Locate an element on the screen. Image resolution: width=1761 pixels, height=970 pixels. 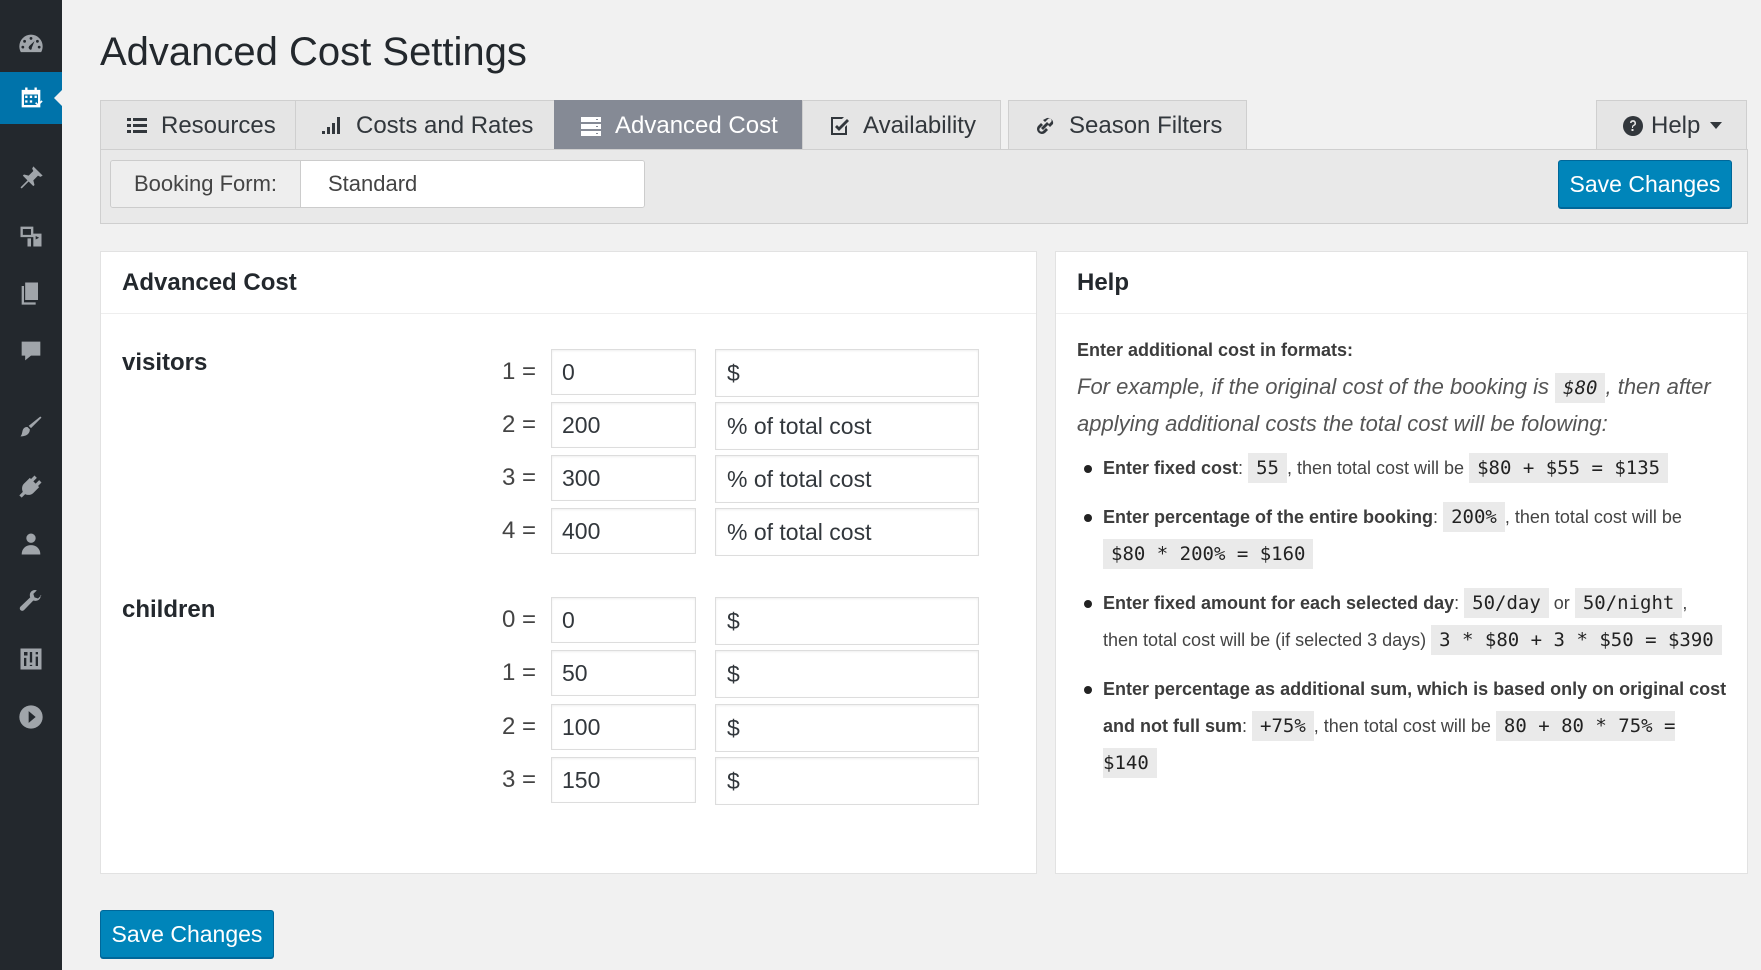
help-item-label: Enter fixed amount for each selected day is located at coordinates (1279, 603).